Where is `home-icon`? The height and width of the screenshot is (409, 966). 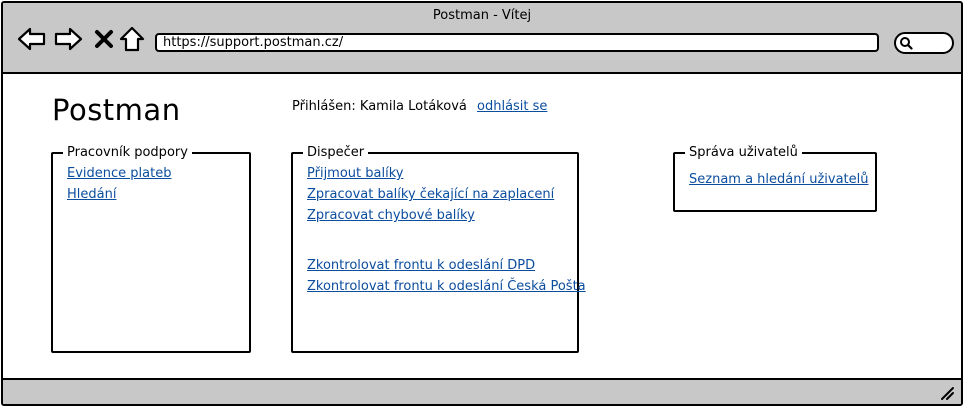 home-icon is located at coordinates (132, 39).